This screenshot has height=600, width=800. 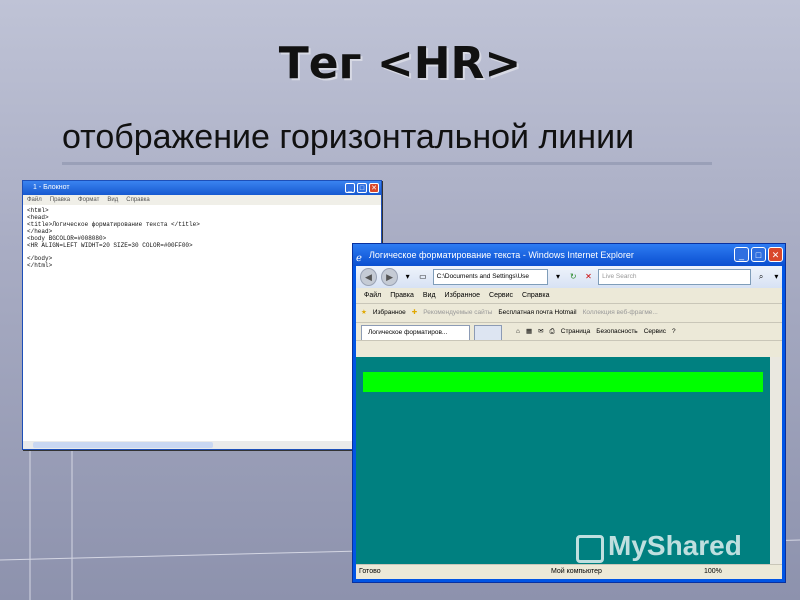 What do you see at coordinates (540, 331) in the screenshot?
I see `mail-icon: ✉` at bounding box center [540, 331].